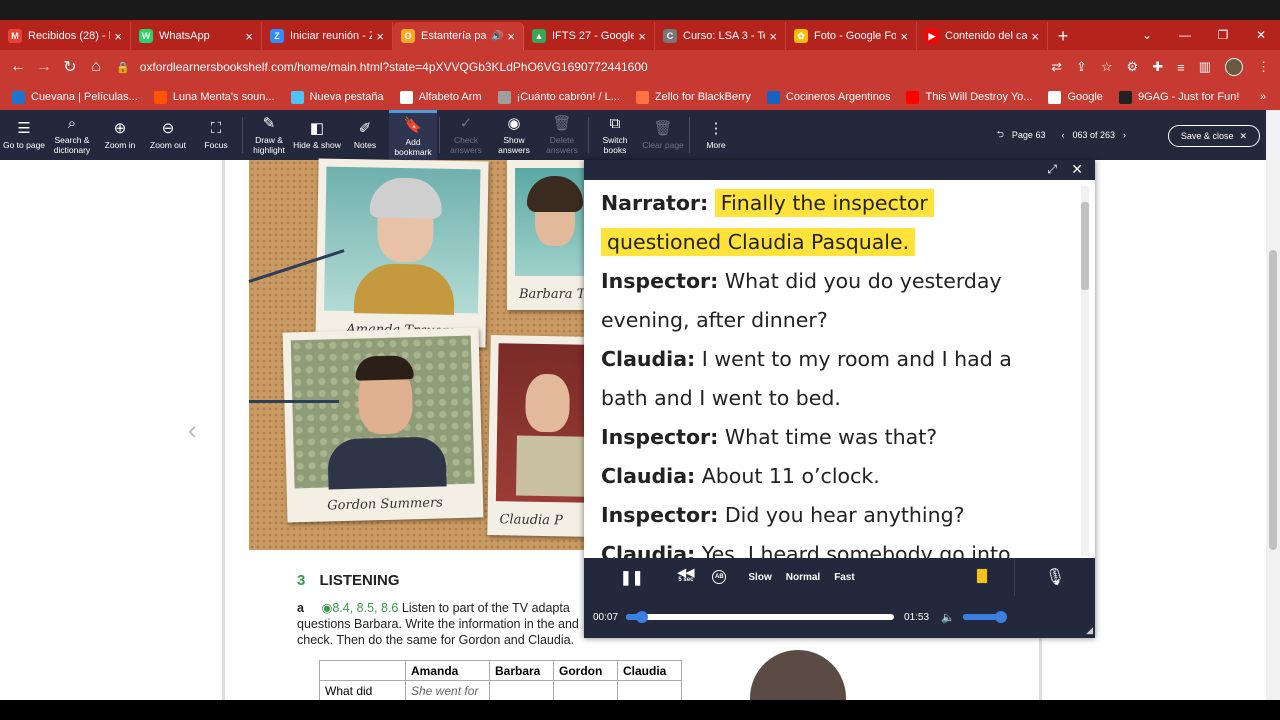 The height and width of the screenshot is (720, 1280). What do you see at coordinates (1063, 36) in the screenshot?
I see `new-tab-button: +` at bounding box center [1063, 36].